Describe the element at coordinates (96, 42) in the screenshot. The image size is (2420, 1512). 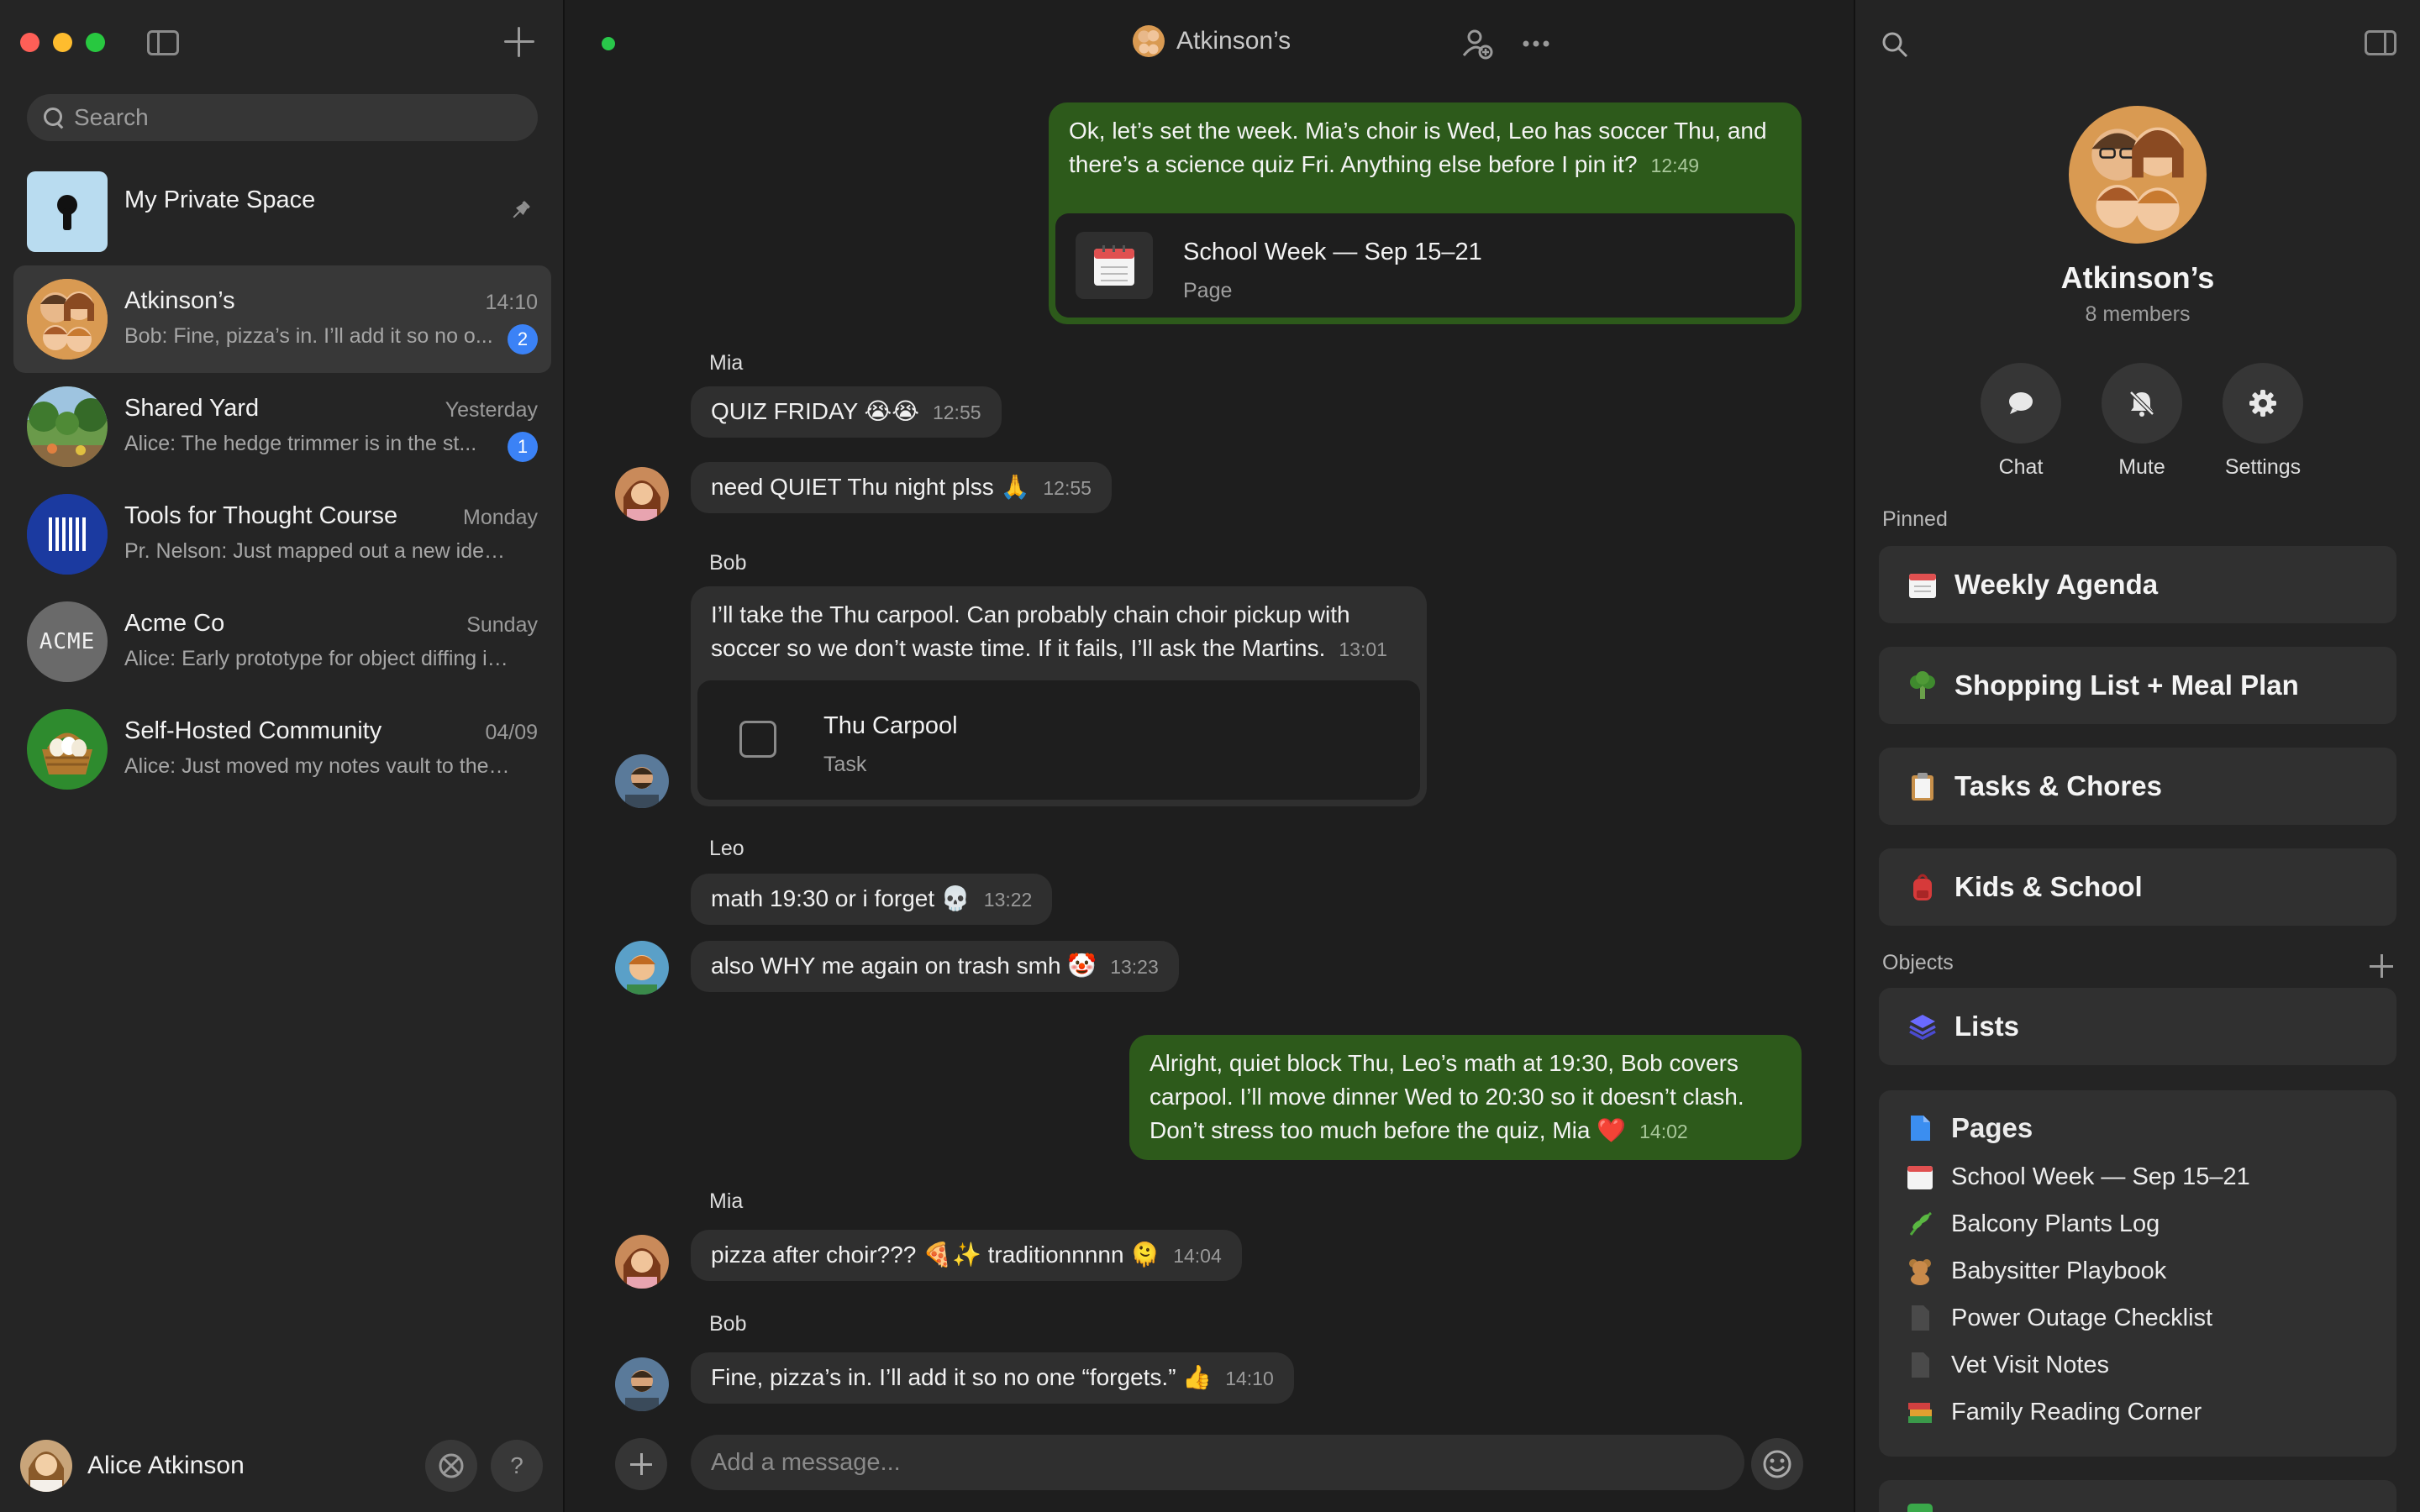
I see `maximize-window-button` at that location.